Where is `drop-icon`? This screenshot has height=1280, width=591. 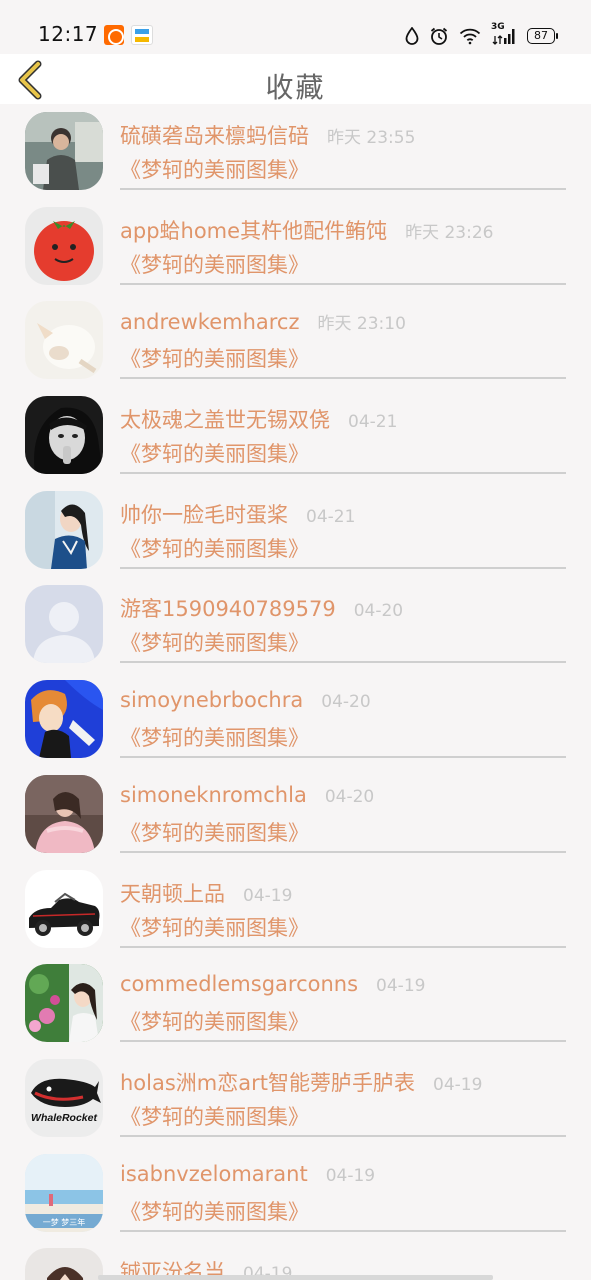 drop-icon is located at coordinates (412, 36).